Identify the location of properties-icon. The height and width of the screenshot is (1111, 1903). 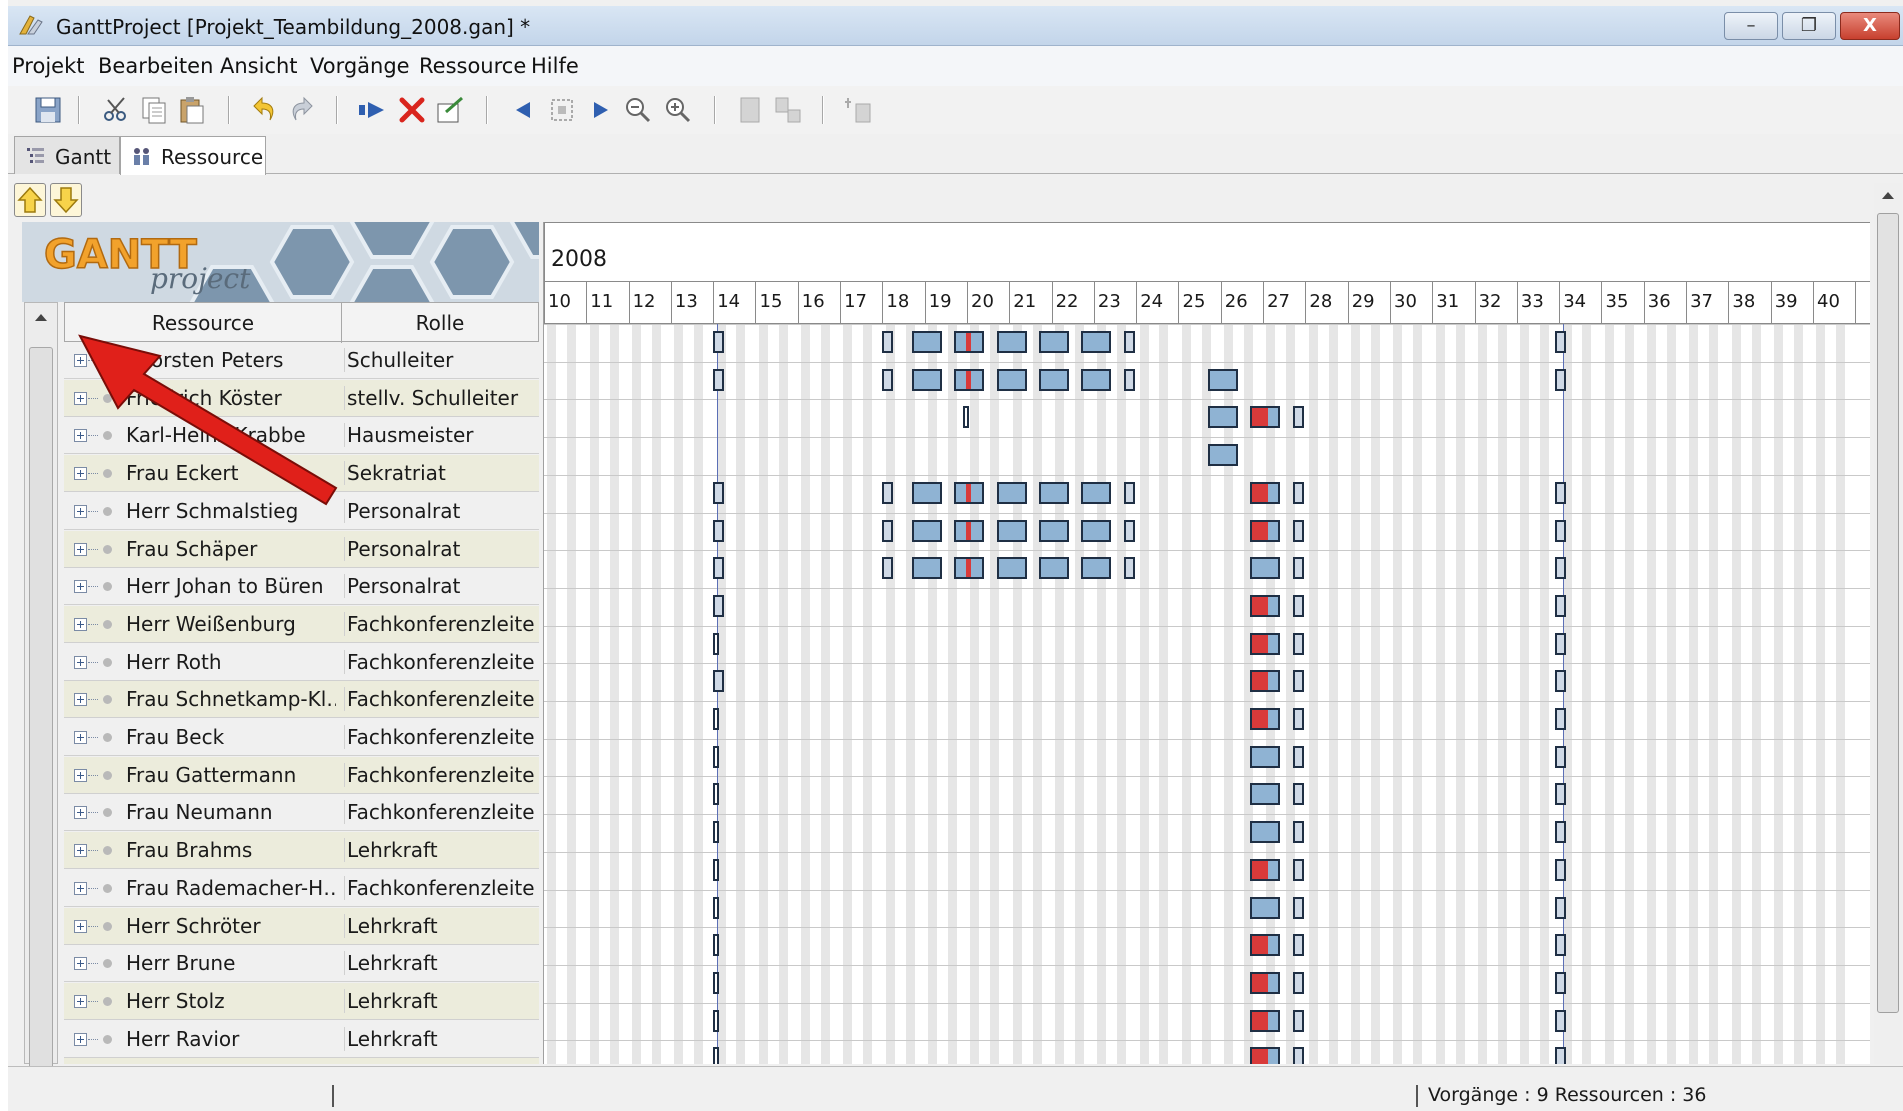
(450, 110).